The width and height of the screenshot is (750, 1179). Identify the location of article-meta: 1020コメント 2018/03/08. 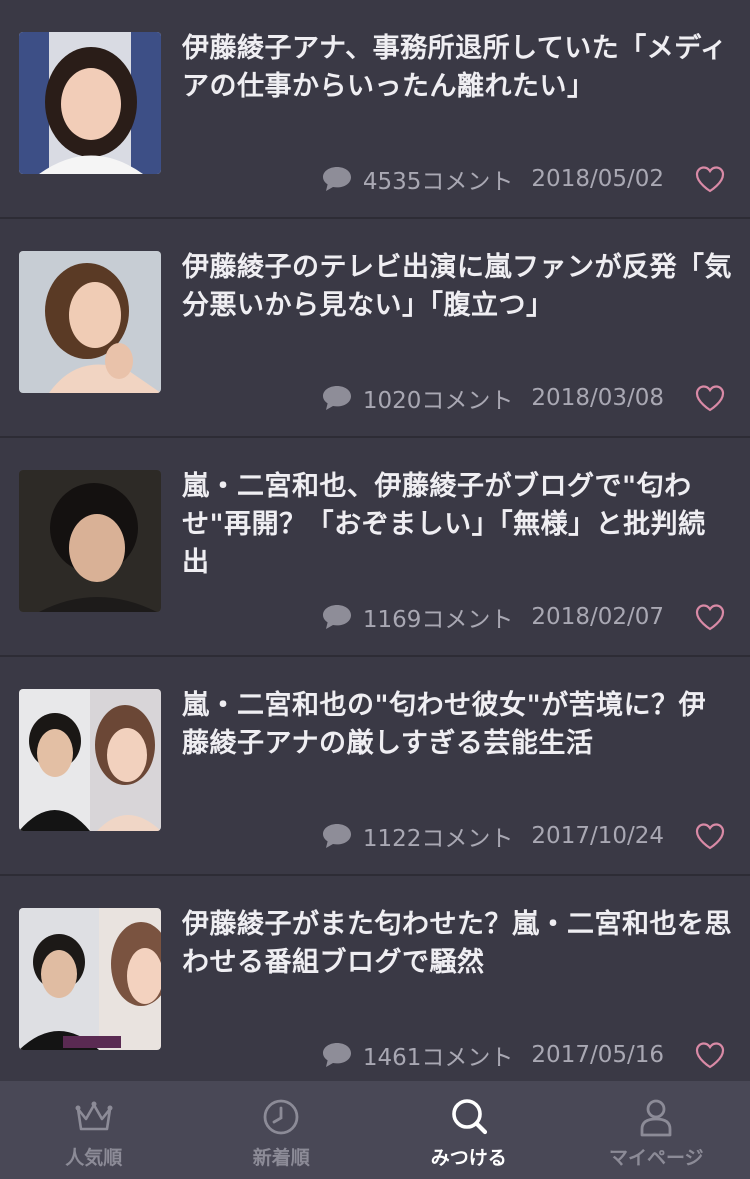
(523, 398).